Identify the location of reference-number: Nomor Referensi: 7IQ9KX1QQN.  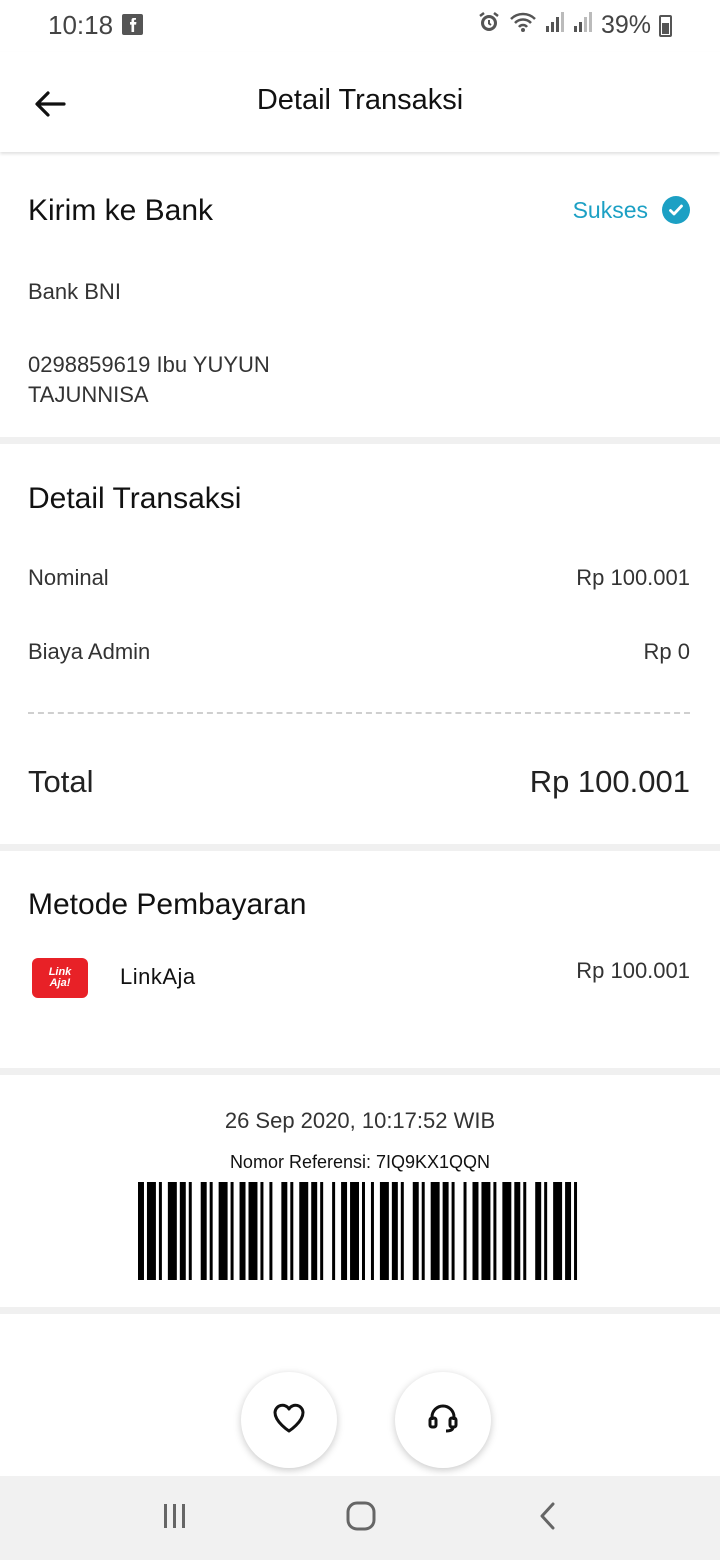
(360, 1162).